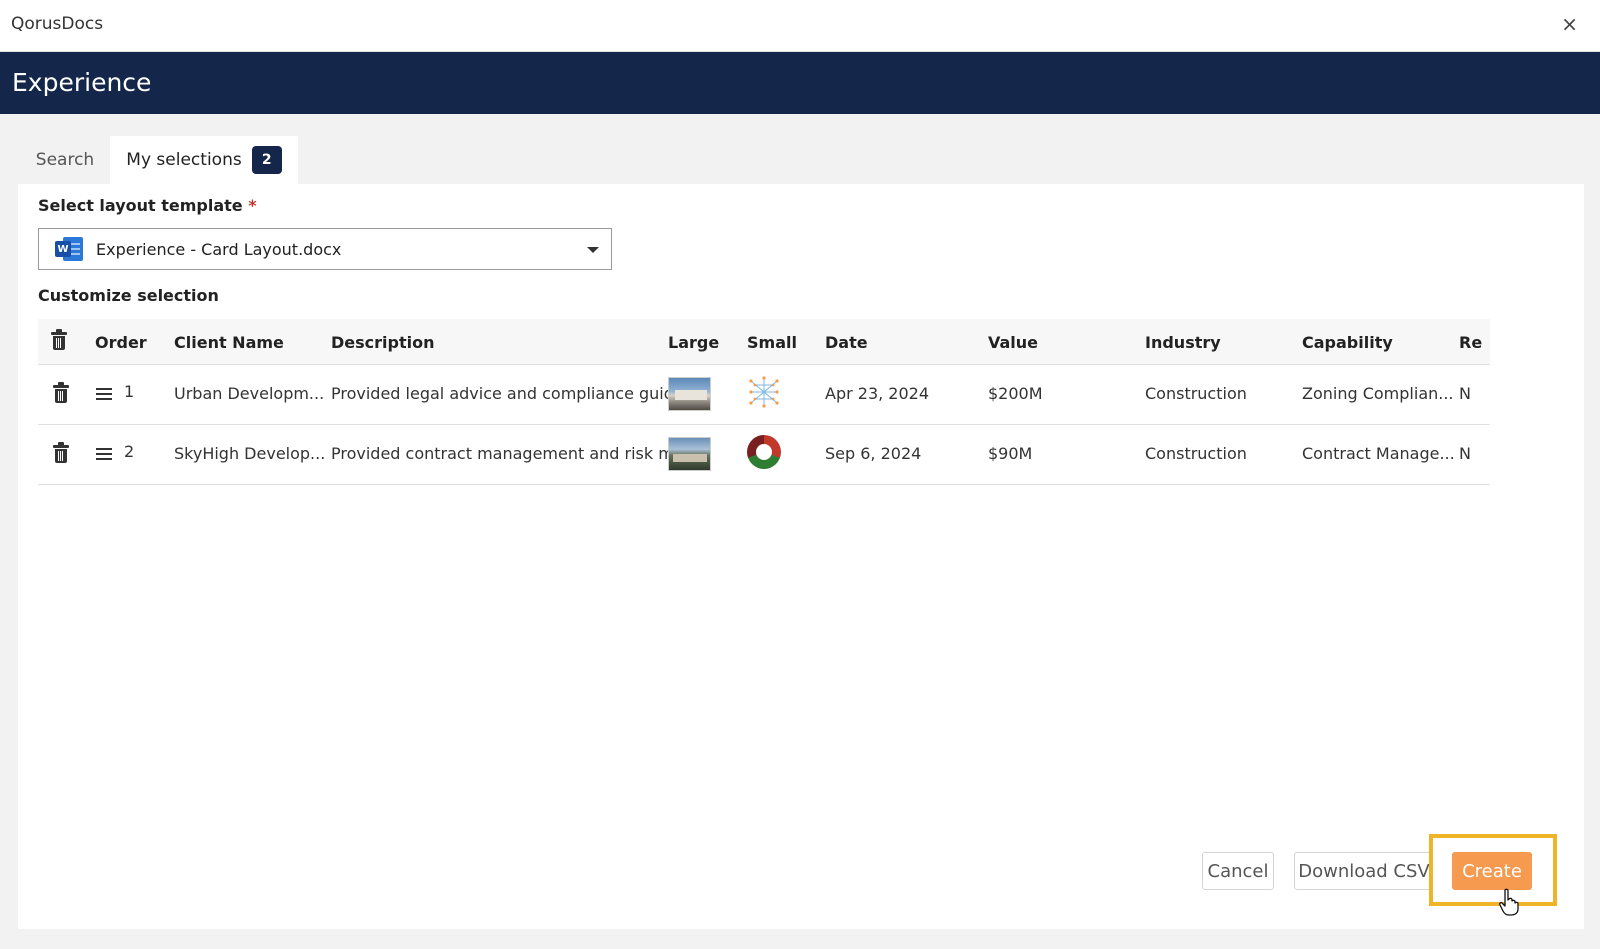 This screenshot has height=949, width=1600. I want to click on page-header: Experience, so click(800, 83).